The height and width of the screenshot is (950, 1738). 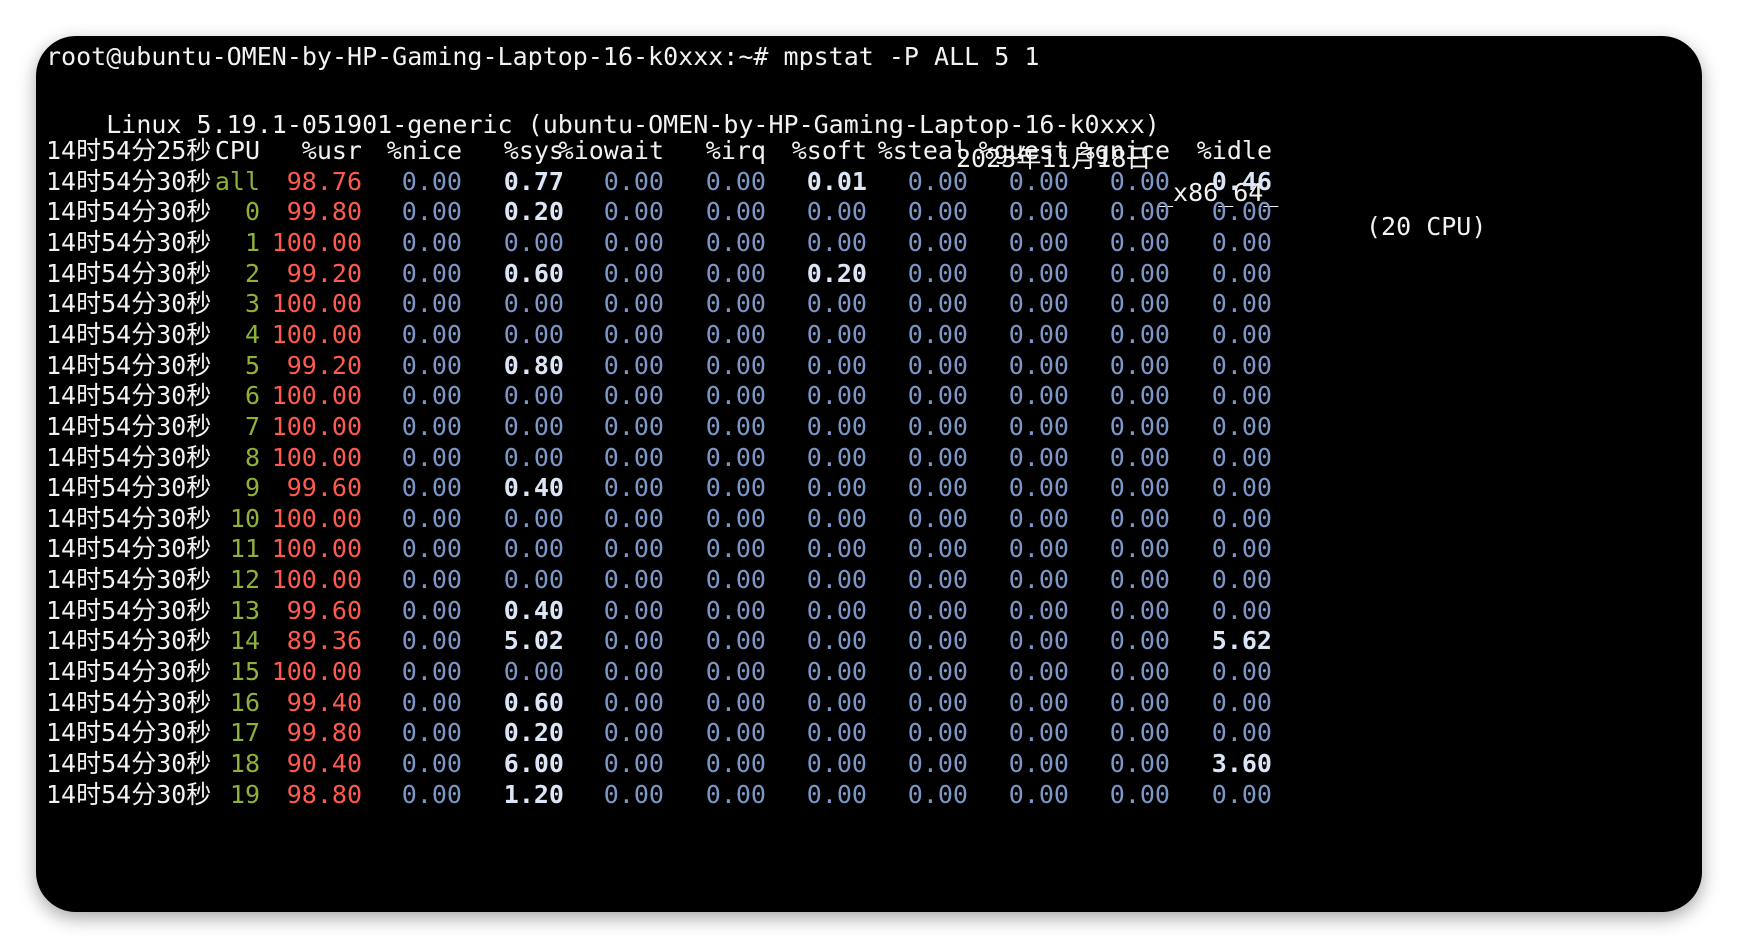 What do you see at coordinates (252, 242) in the screenshot?
I see `cell-cpu: 1` at bounding box center [252, 242].